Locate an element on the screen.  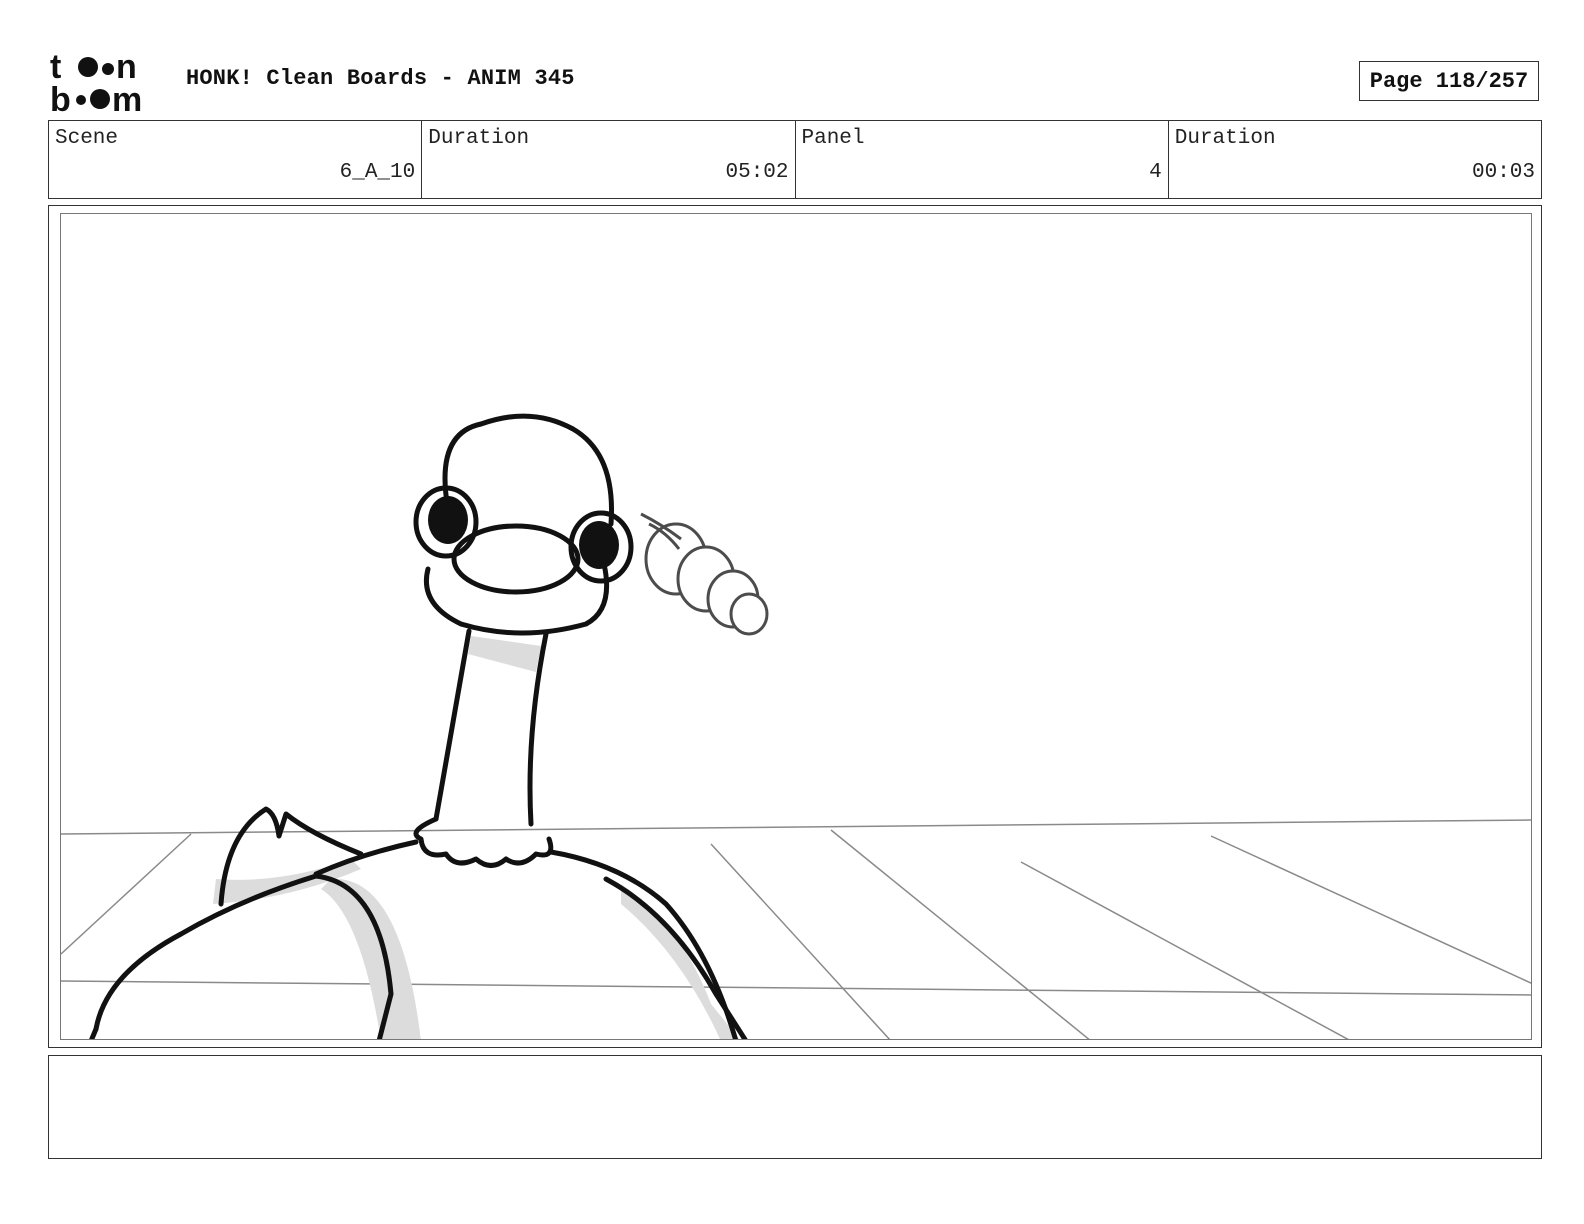
panel-value: 4 is located at coordinates (1155, 172).